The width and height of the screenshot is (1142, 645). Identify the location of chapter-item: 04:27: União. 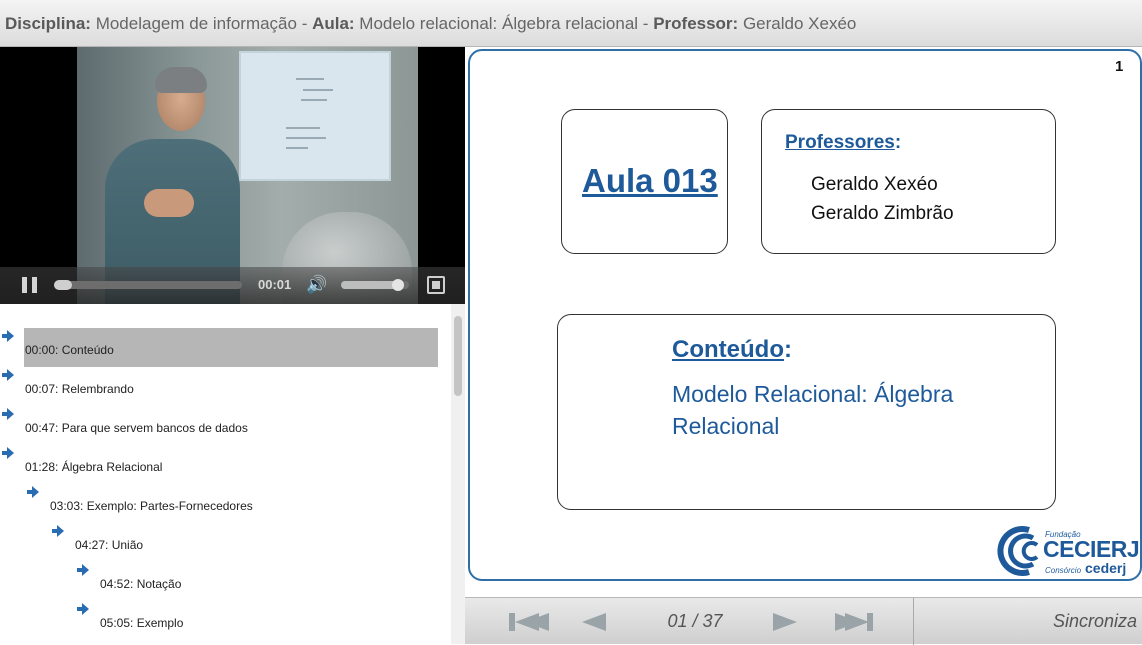
(257, 542).